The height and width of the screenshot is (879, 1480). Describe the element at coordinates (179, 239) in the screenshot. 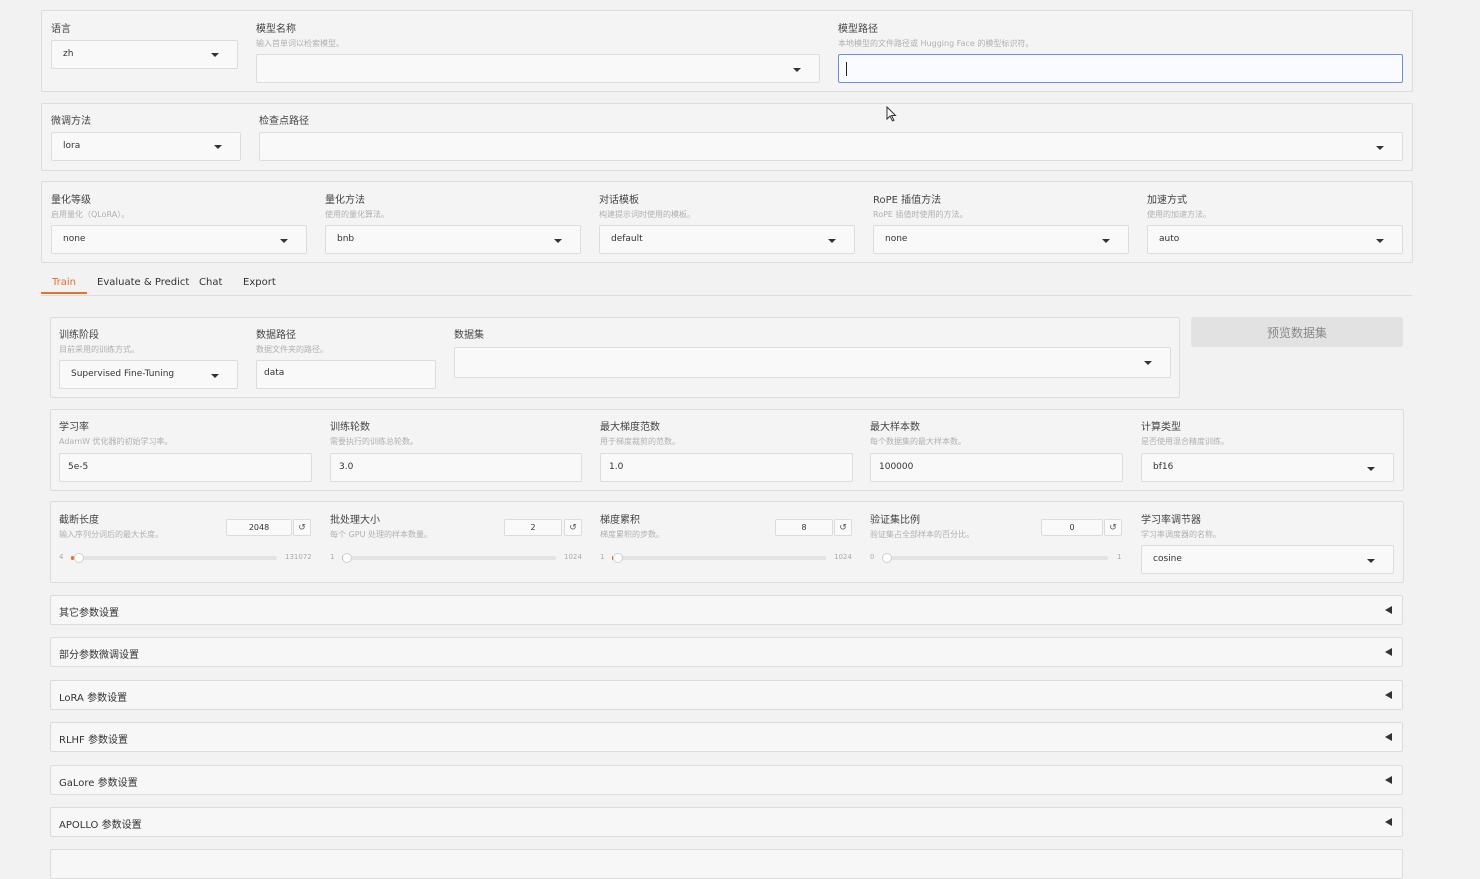

I see `quant-level-dropdown: none` at that location.